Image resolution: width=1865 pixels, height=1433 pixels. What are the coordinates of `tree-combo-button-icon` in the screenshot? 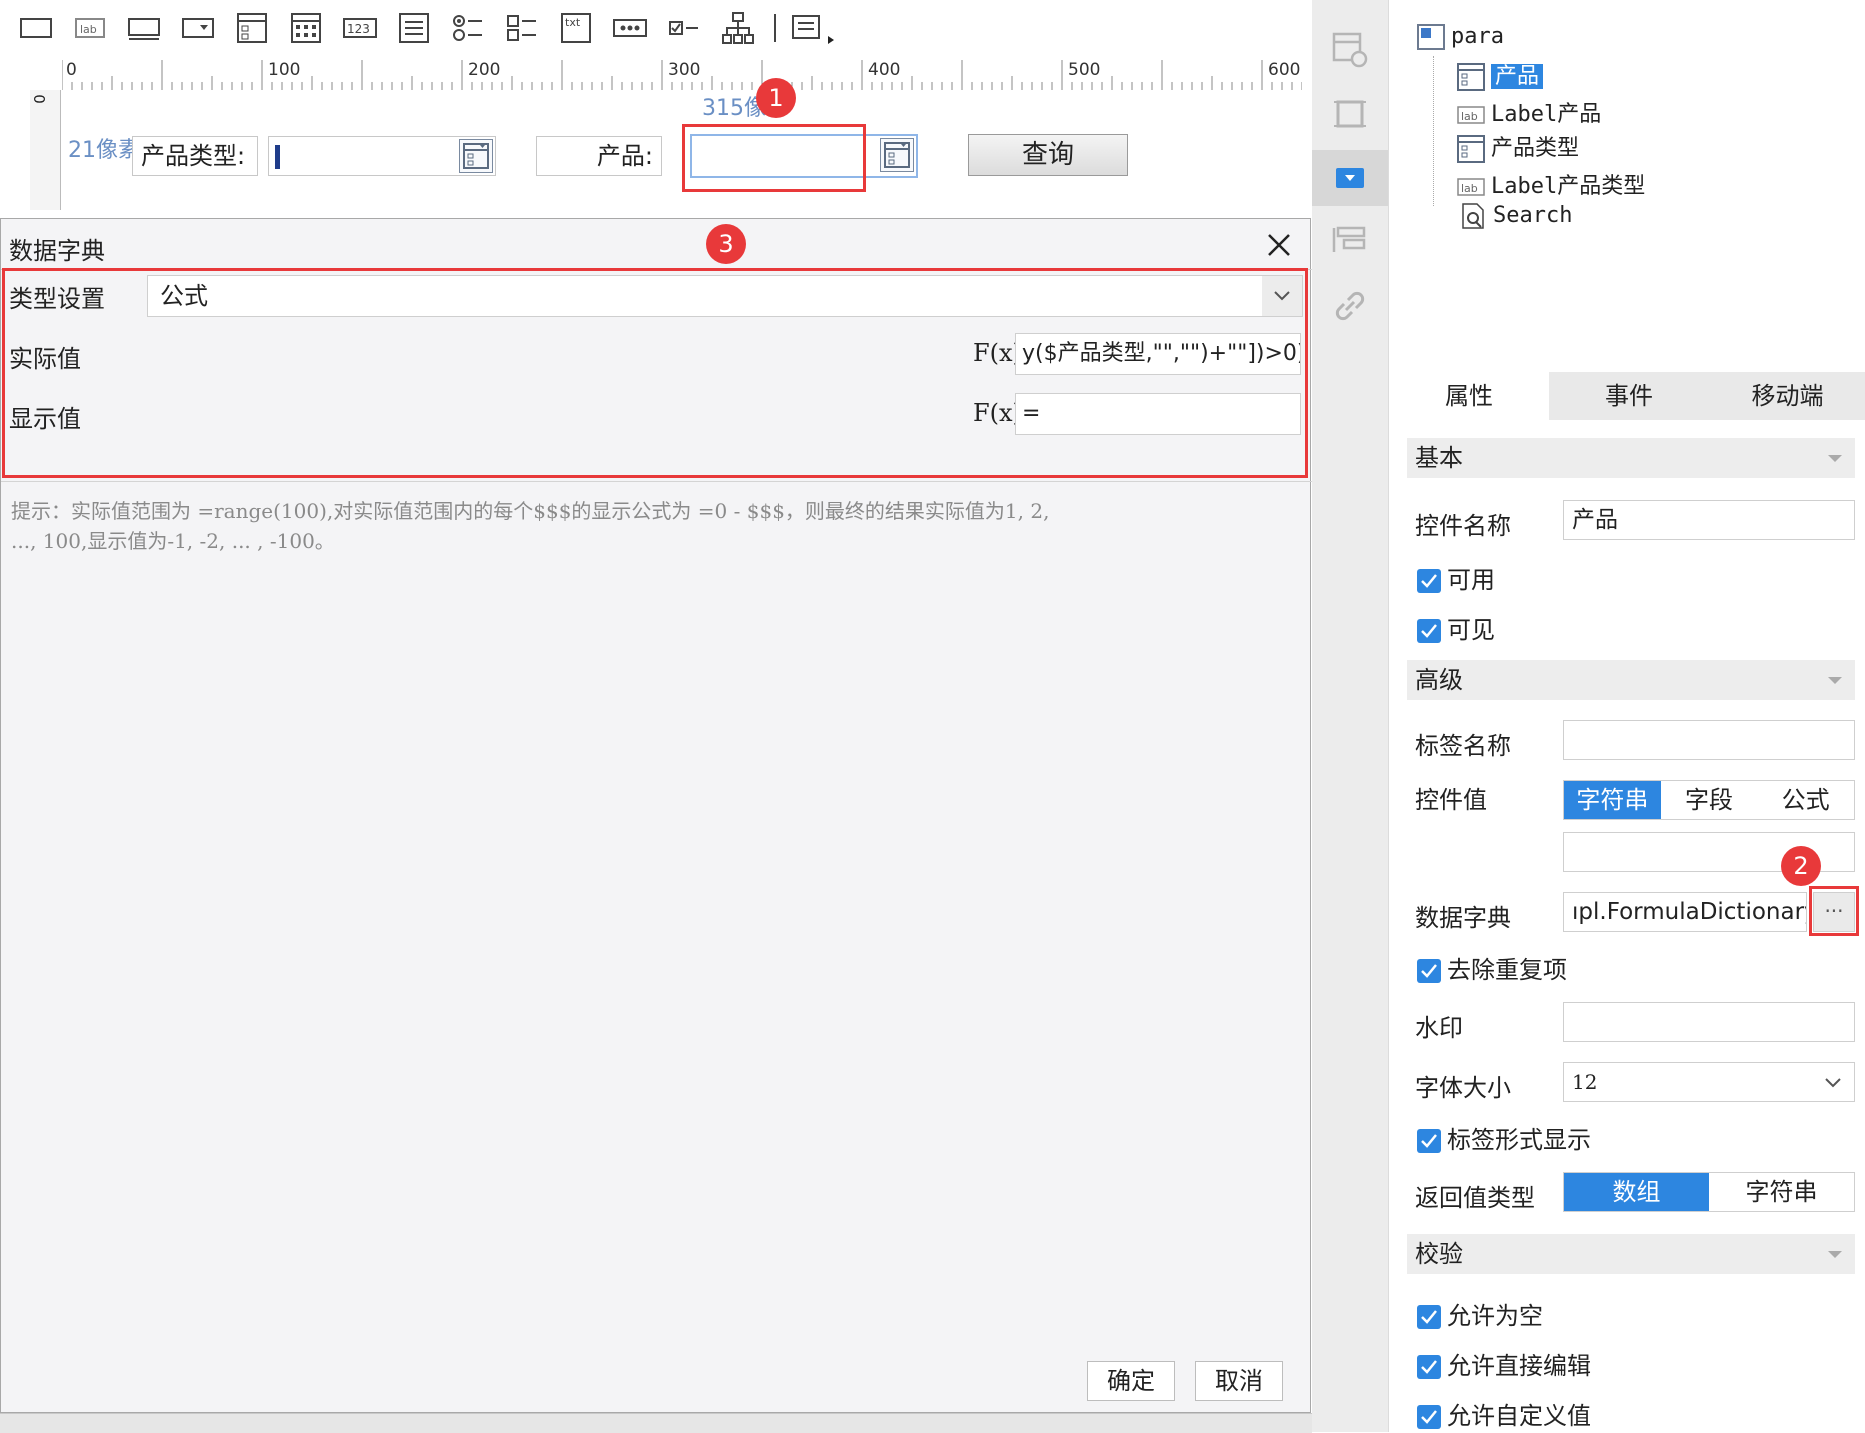 It's located at (476, 156).